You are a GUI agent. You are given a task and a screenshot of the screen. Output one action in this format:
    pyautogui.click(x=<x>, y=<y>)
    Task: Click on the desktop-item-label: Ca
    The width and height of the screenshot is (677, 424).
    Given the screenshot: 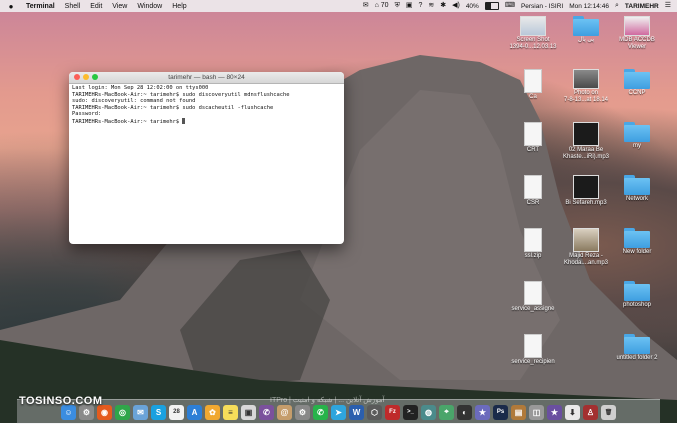 What is the action you would take?
    pyautogui.click(x=533, y=97)
    